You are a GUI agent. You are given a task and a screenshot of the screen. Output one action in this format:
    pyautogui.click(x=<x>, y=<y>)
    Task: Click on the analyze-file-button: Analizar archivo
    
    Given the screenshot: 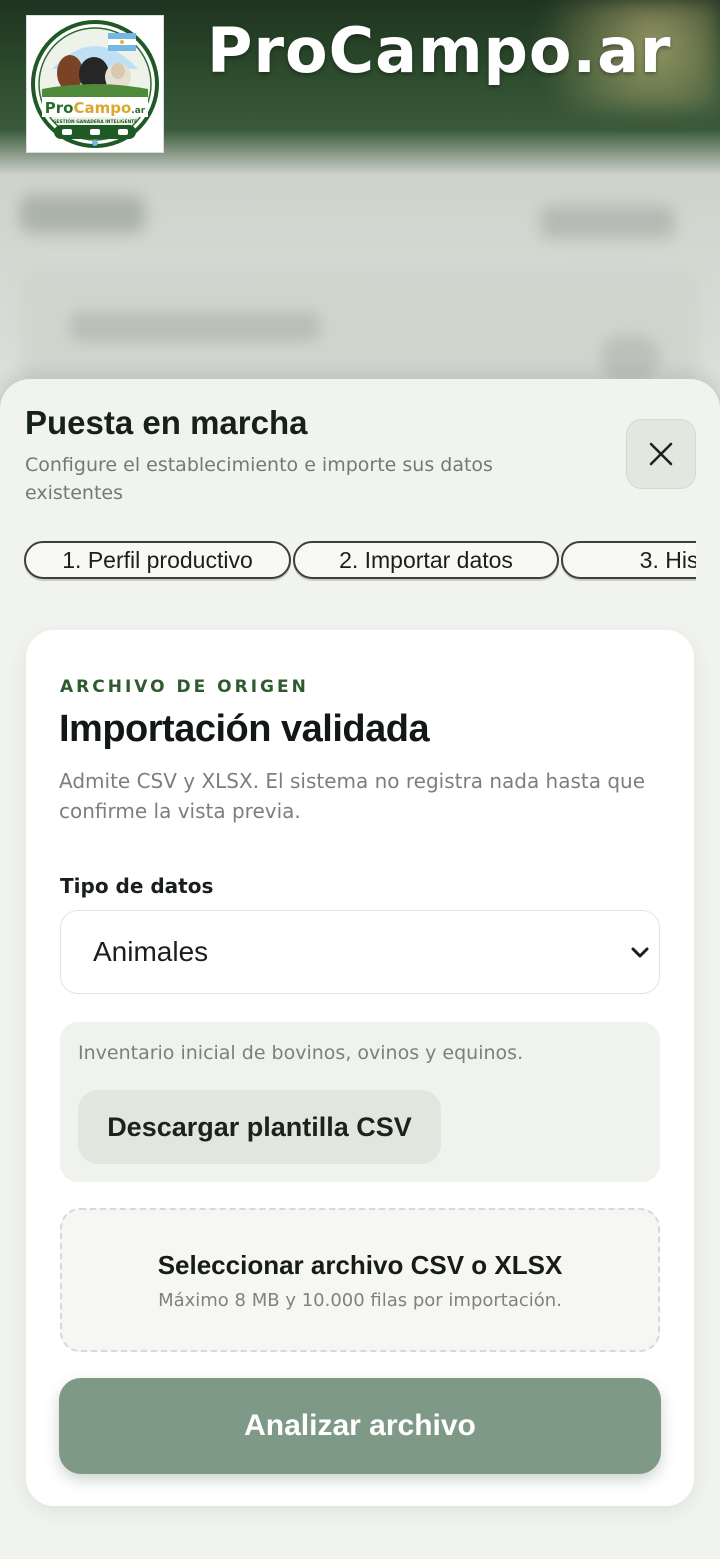 What is the action you would take?
    pyautogui.click(x=360, y=1426)
    